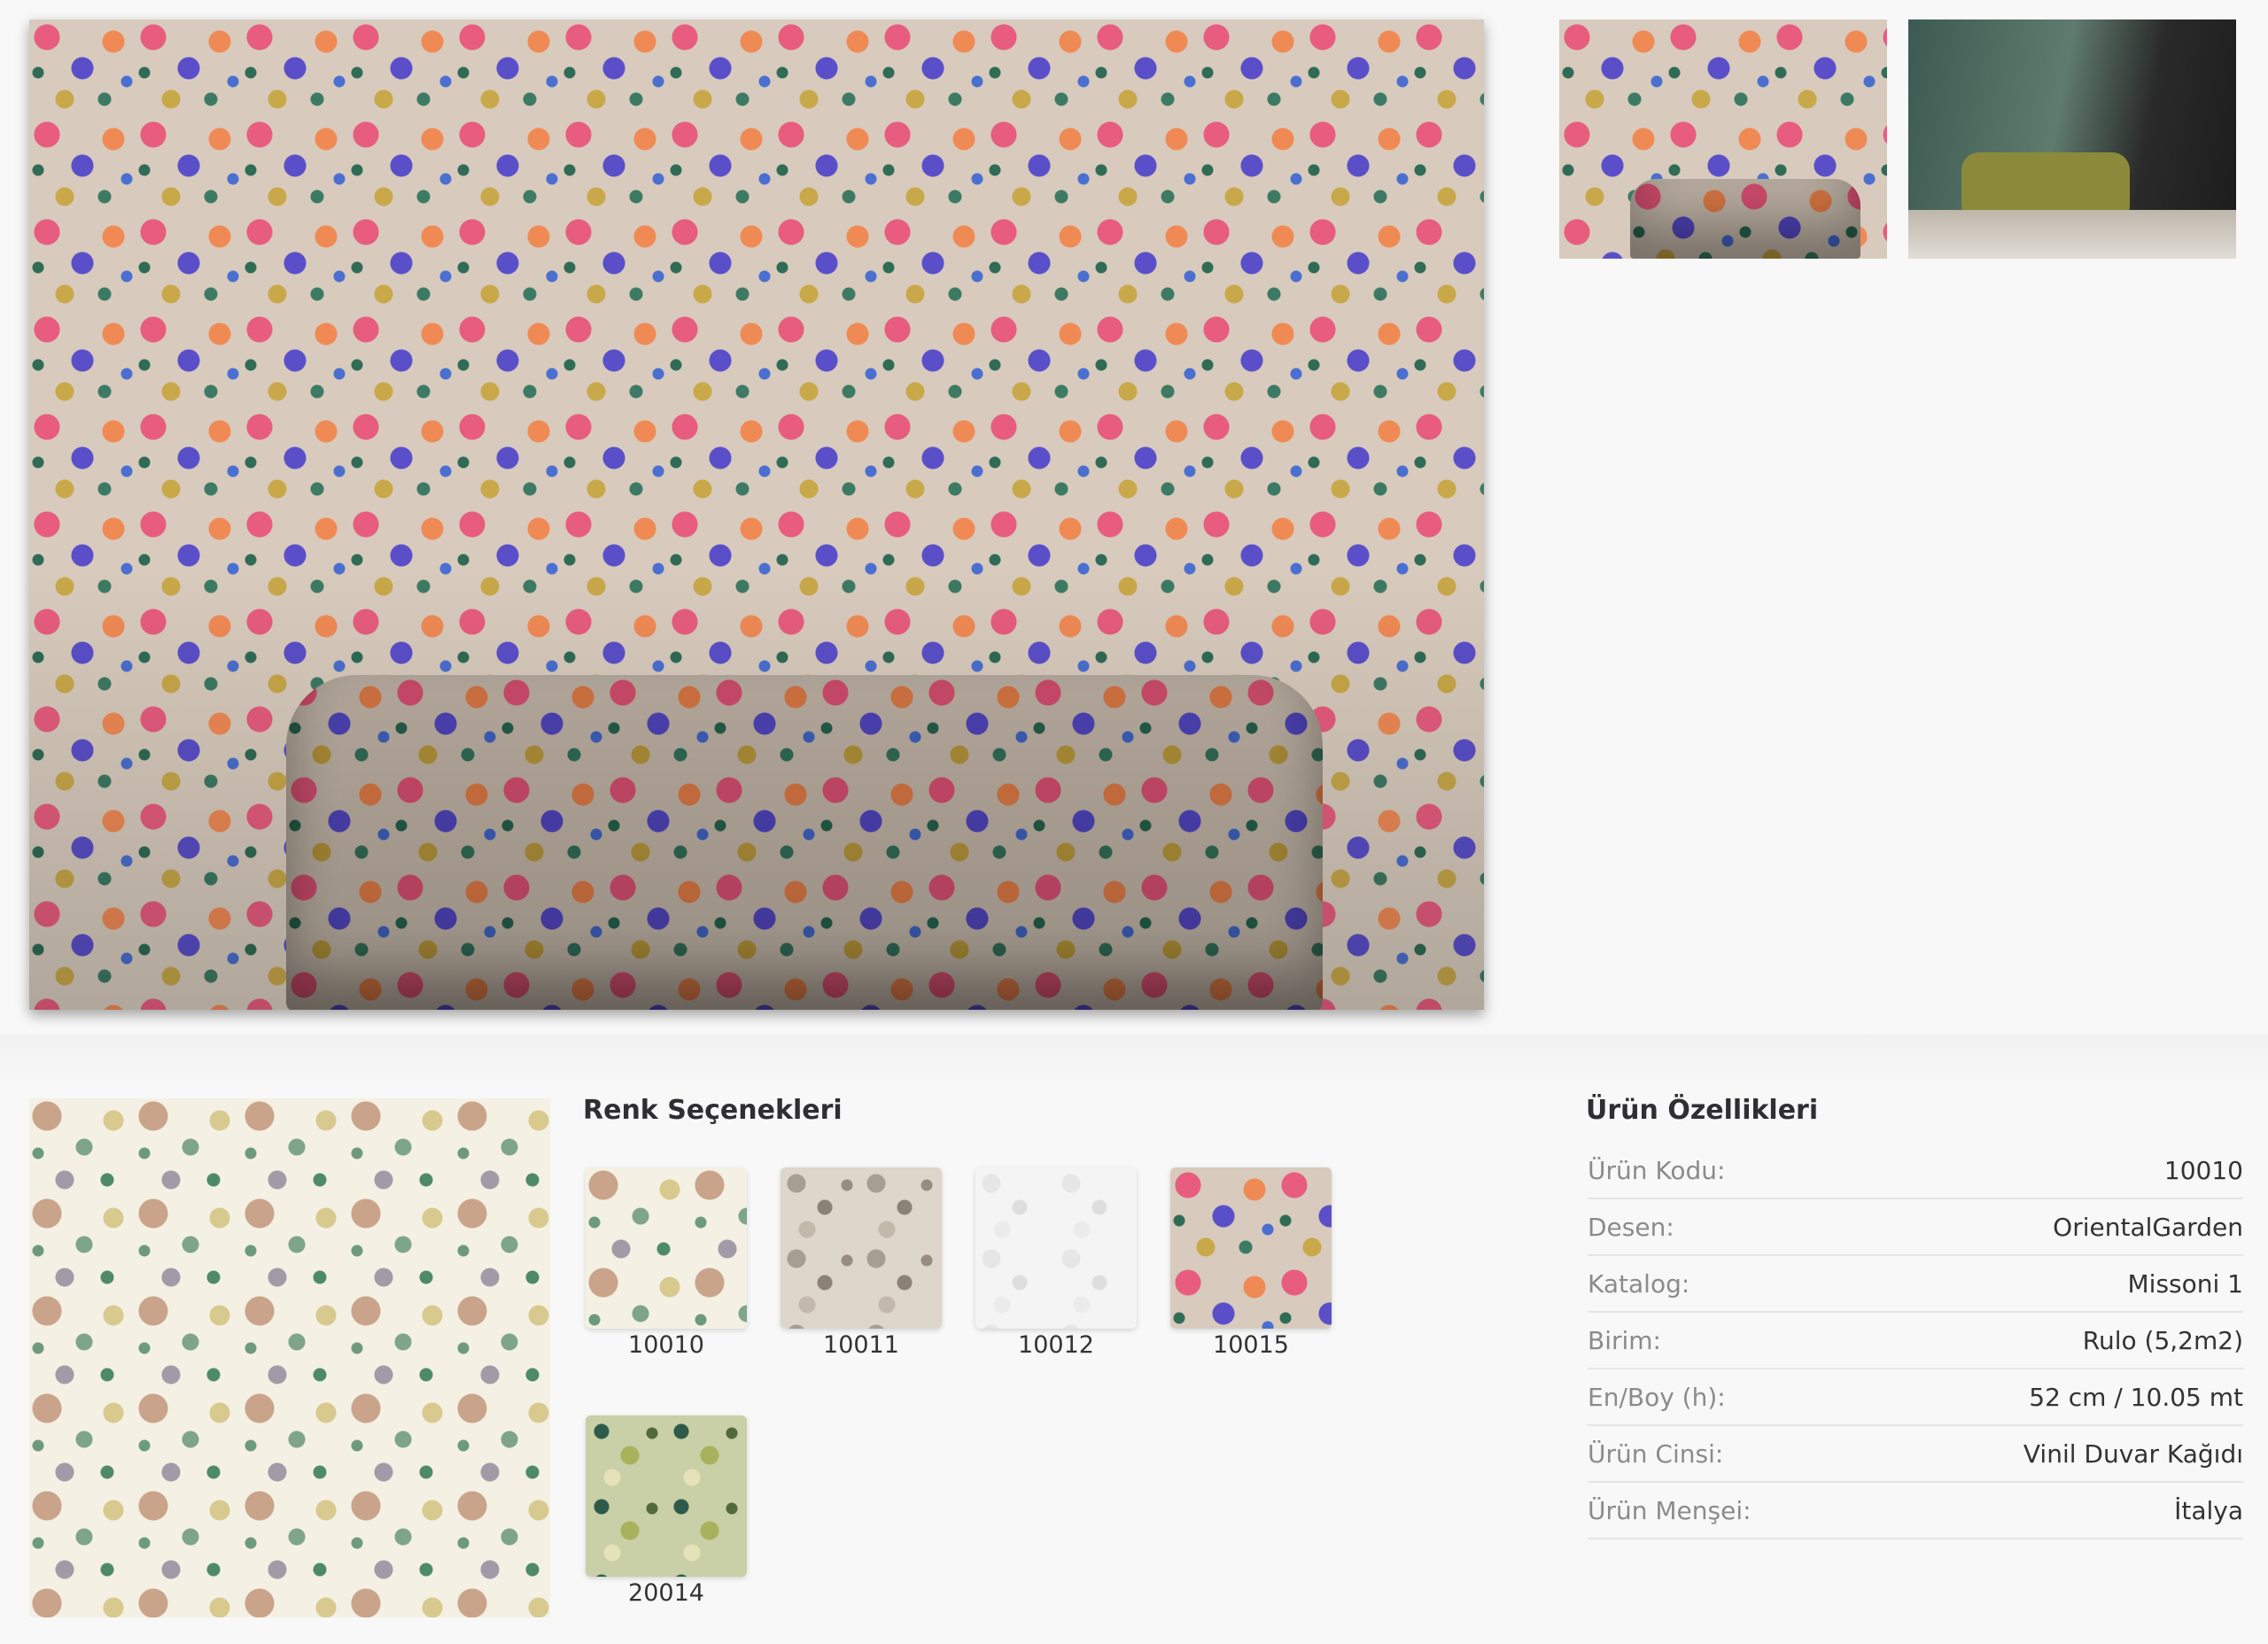 Image resolution: width=2268 pixels, height=1644 pixels. What do you see at coordinates (2208, 1510) in the screenshot?
I see `spec-value: İtalya` at bounding box center [2208, 1510].